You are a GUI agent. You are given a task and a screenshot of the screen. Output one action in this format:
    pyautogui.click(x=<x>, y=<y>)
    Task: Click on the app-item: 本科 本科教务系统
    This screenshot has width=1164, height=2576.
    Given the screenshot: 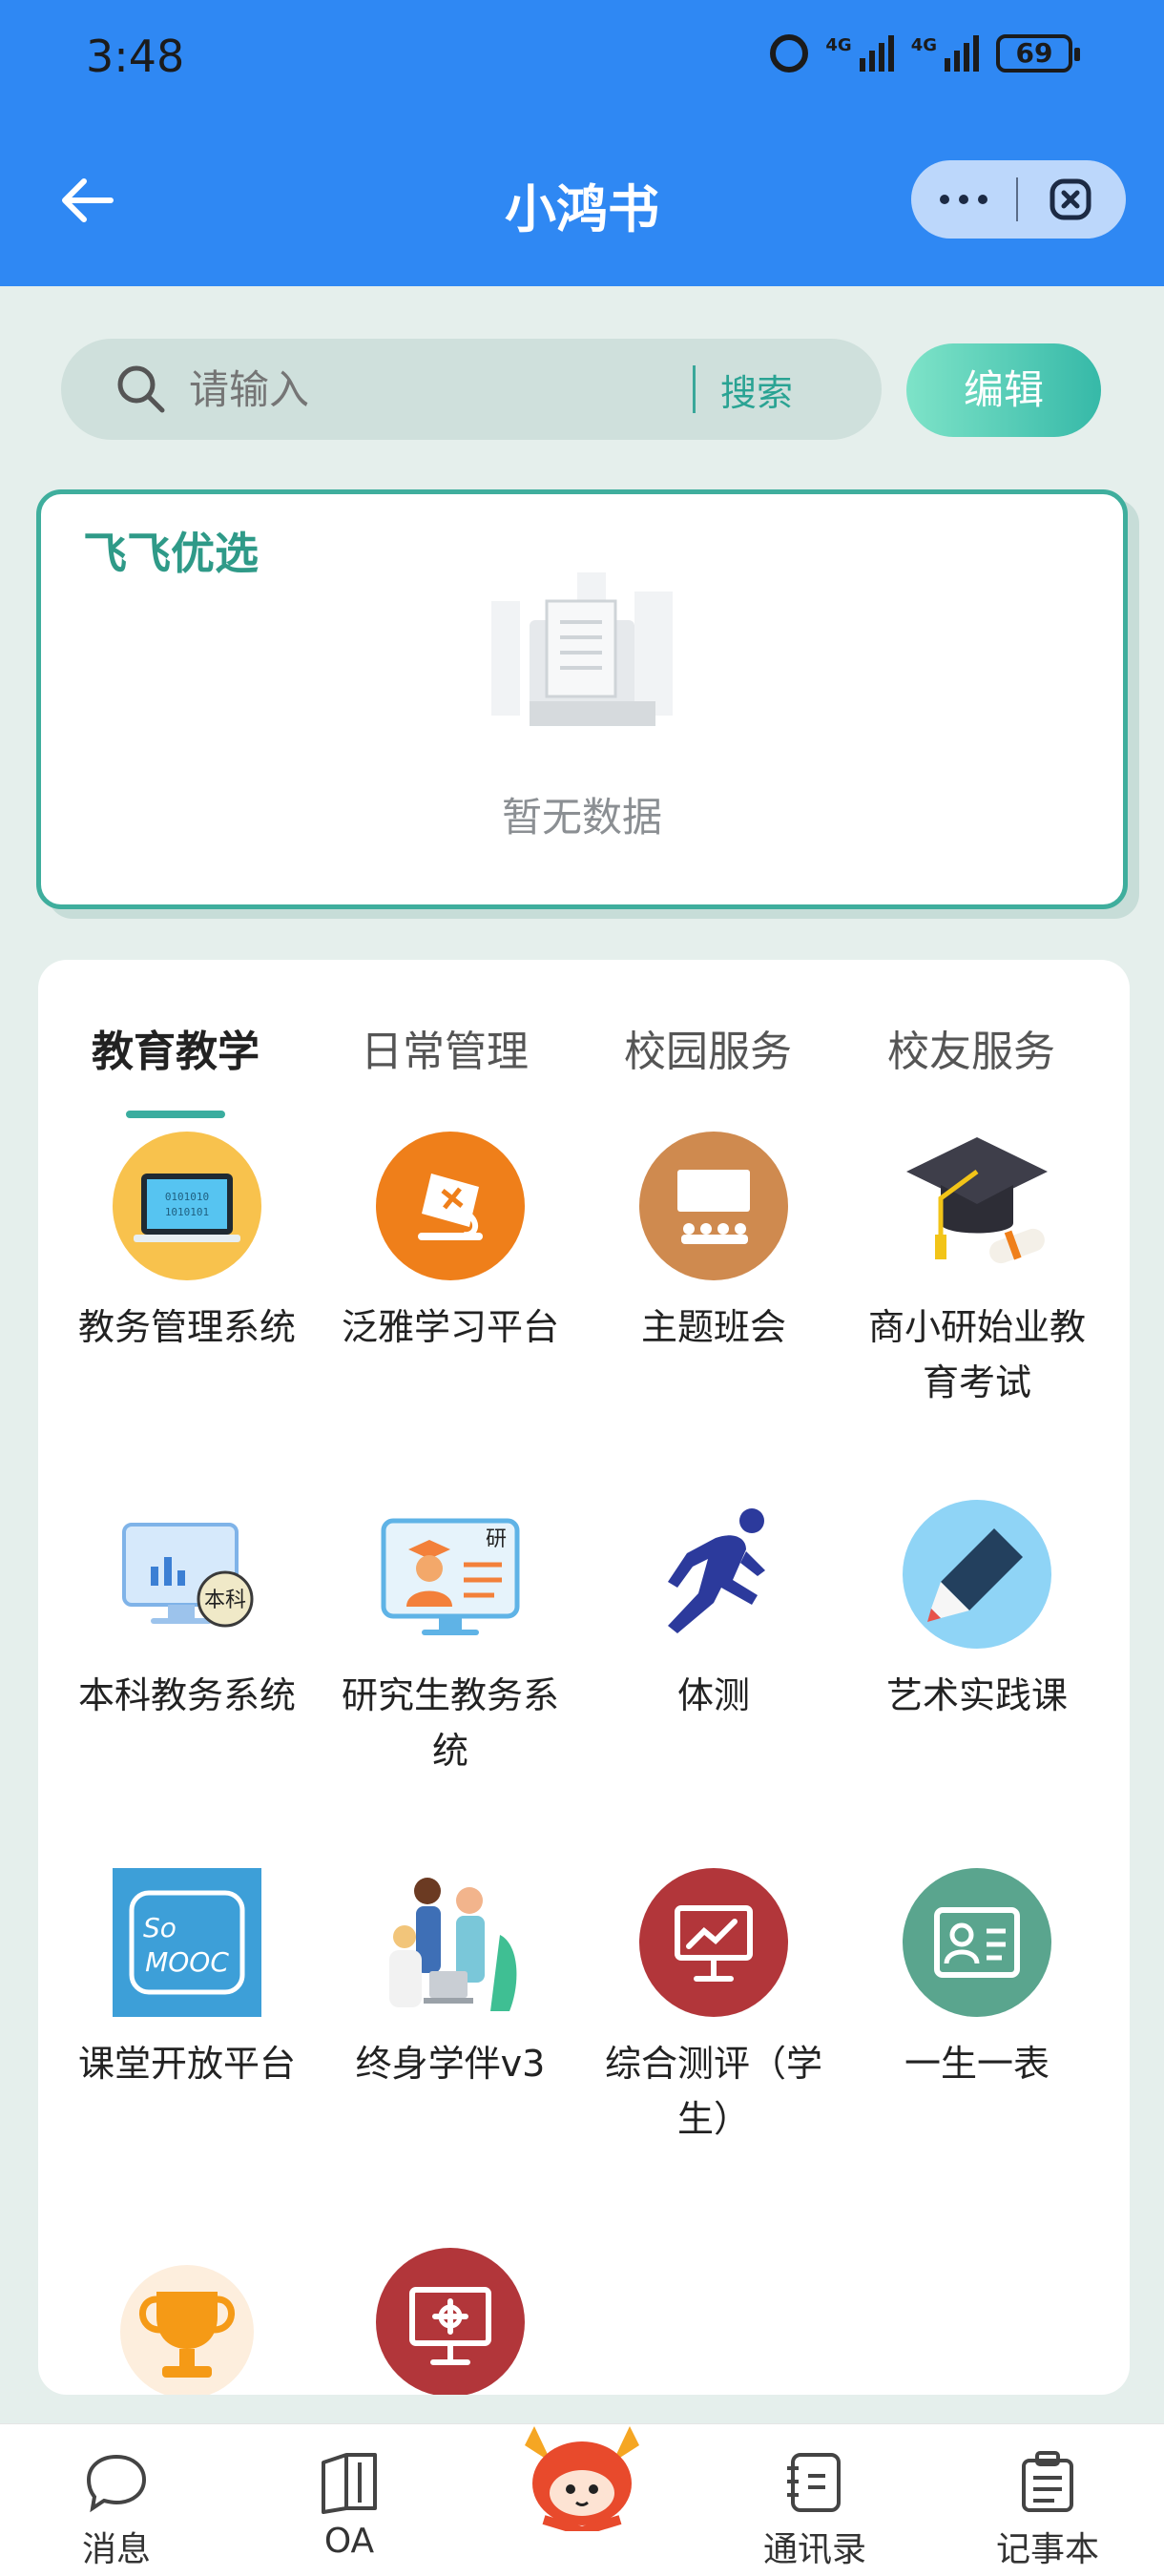 What is the action you would take?
    pyautogui.click(x=187, y=1611)
    